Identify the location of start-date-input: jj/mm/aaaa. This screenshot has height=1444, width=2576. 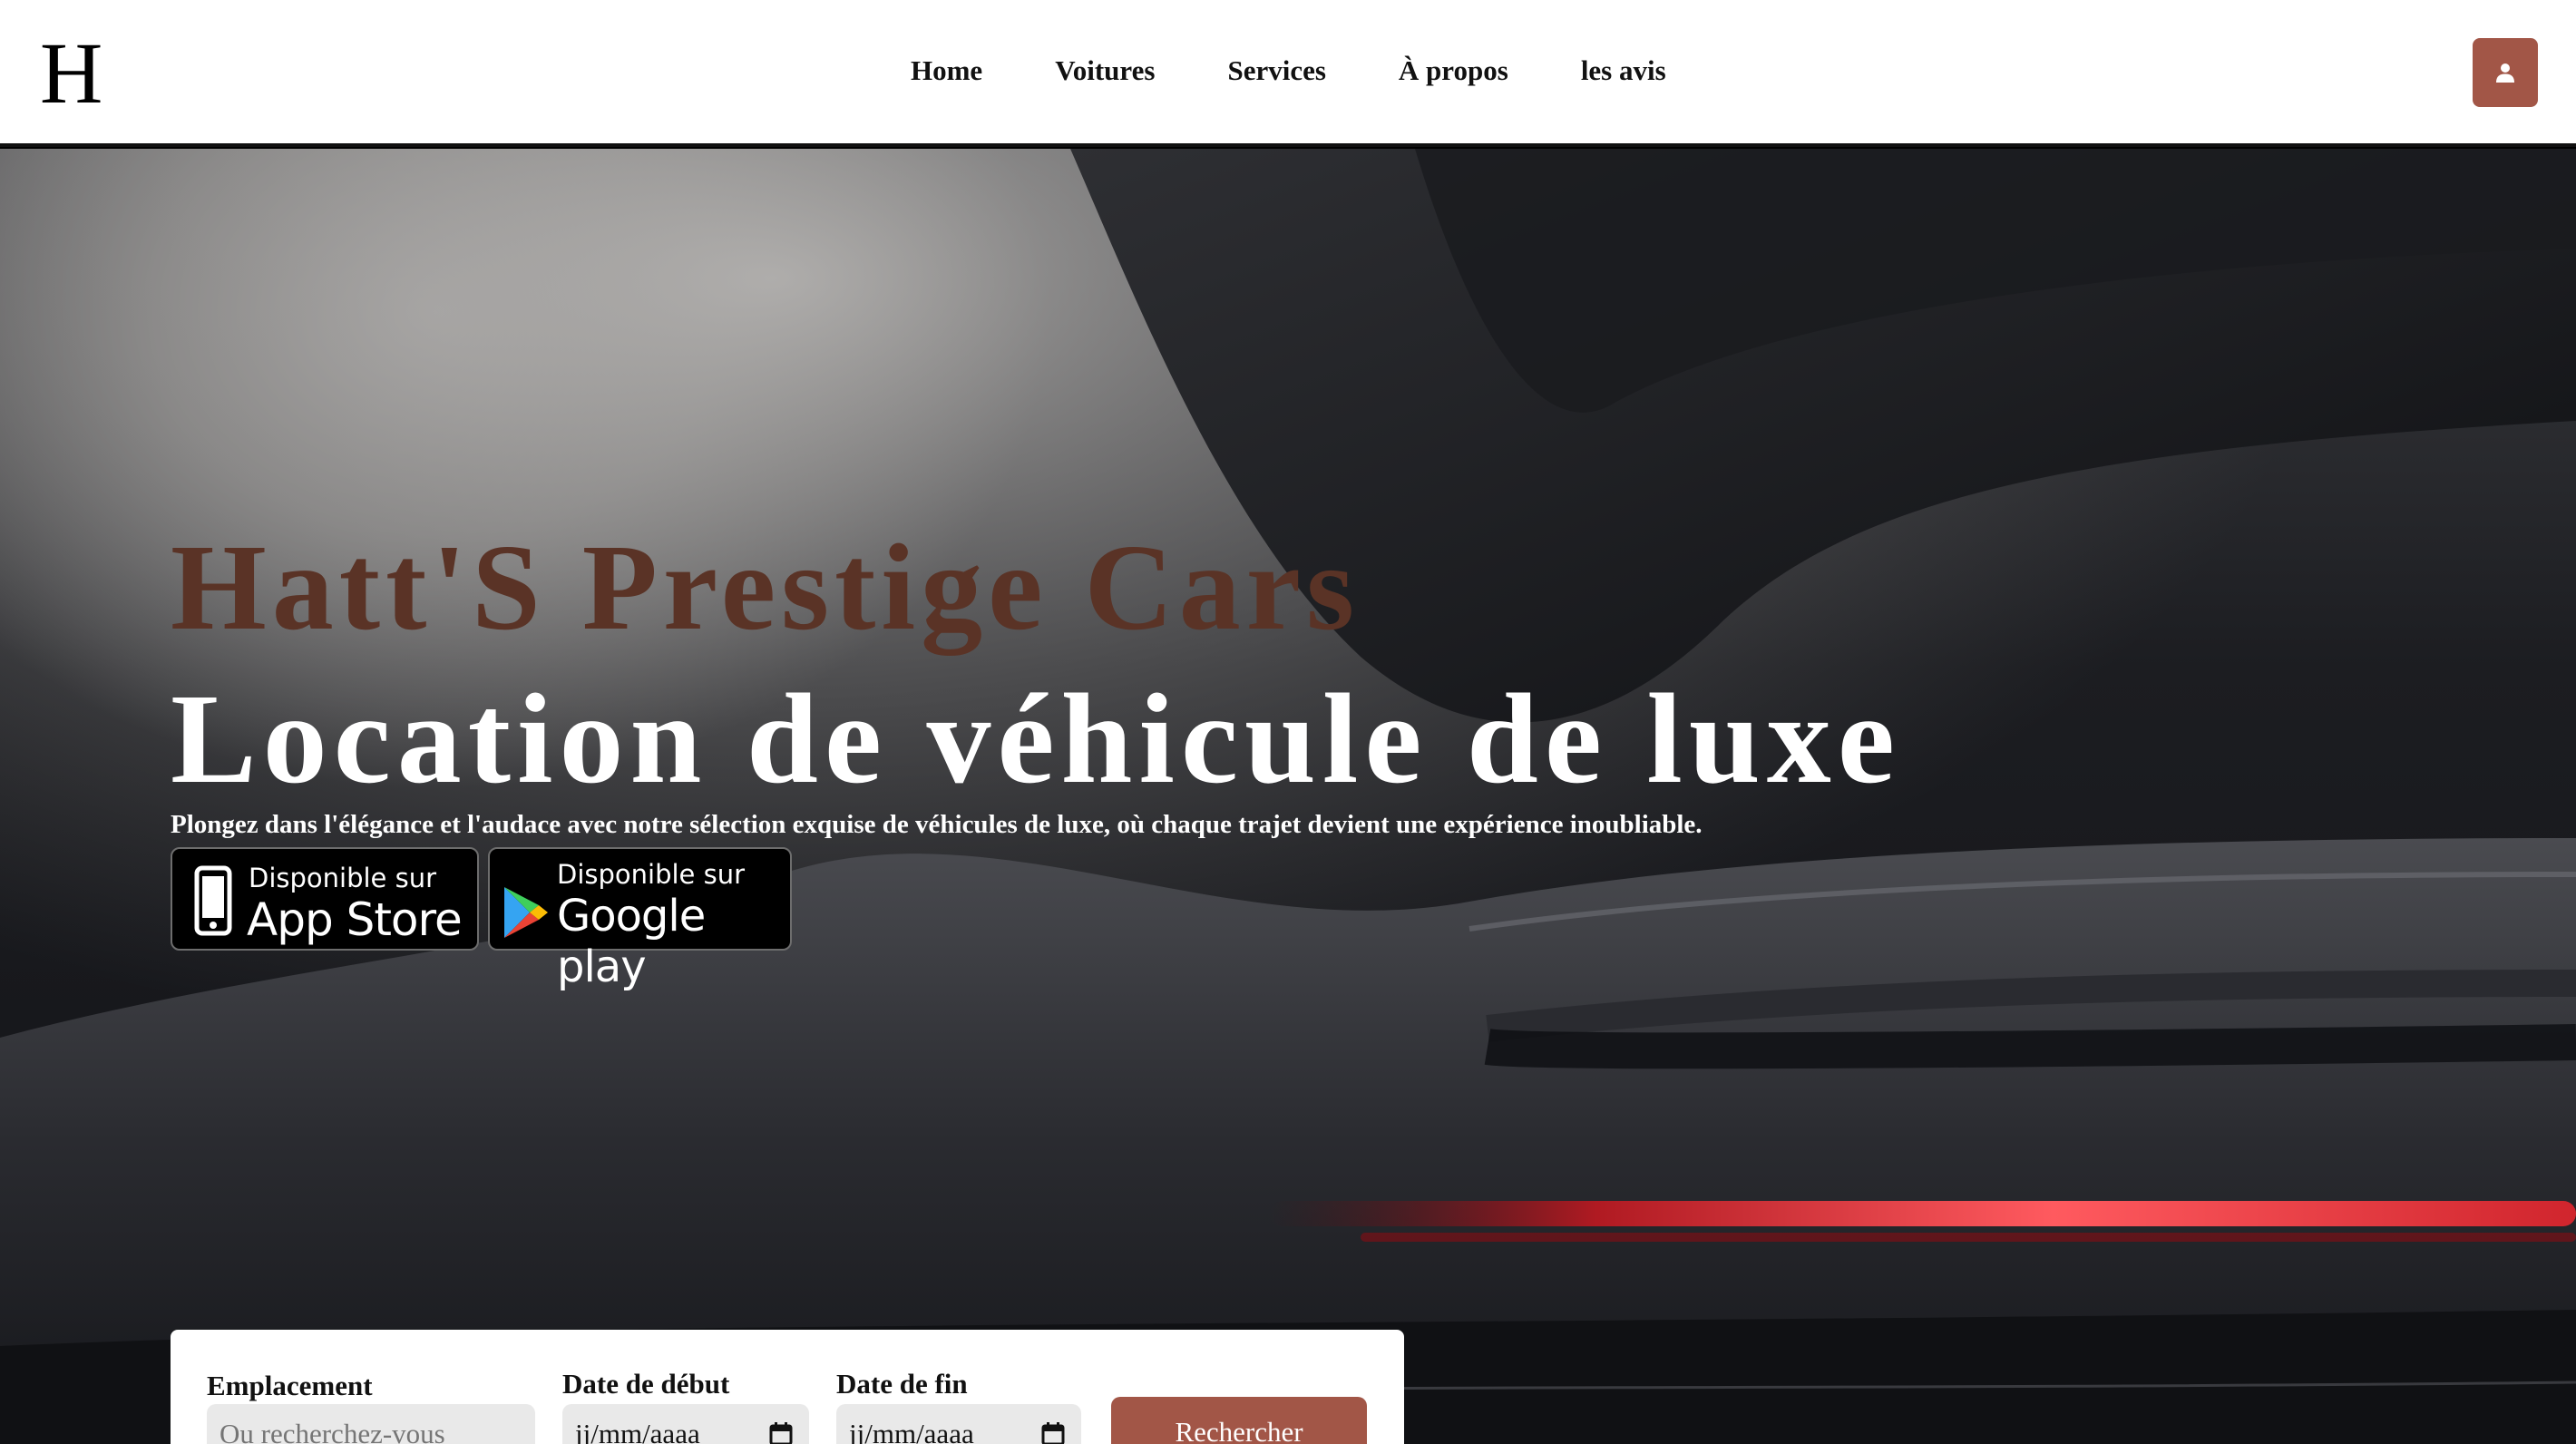
(685, 1424).